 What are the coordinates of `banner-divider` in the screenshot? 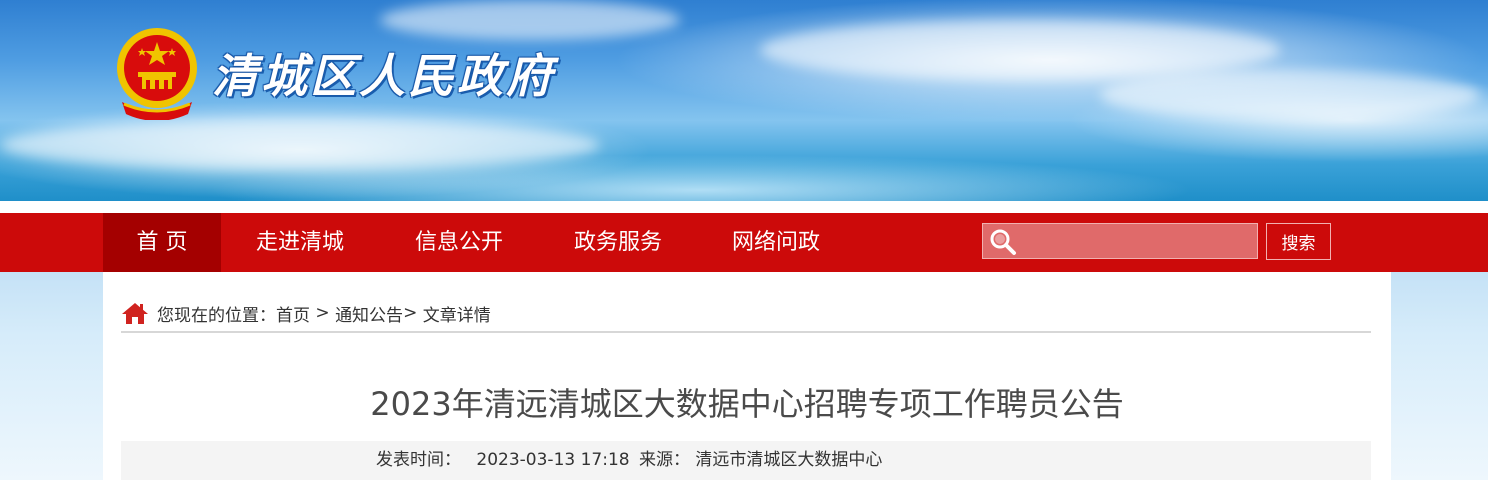 It's located at (744, 207).